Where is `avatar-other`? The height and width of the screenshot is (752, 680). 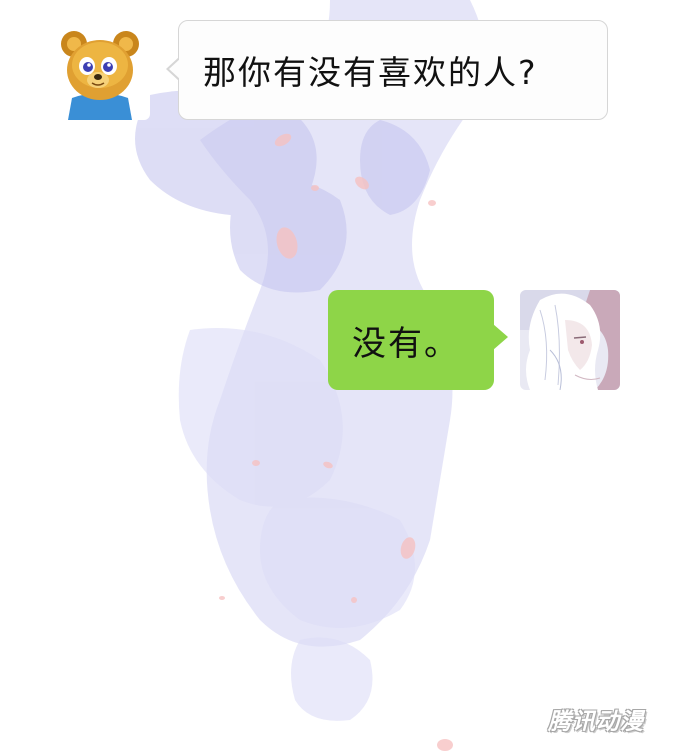
avatar-other is located at coordinates (100, 70).